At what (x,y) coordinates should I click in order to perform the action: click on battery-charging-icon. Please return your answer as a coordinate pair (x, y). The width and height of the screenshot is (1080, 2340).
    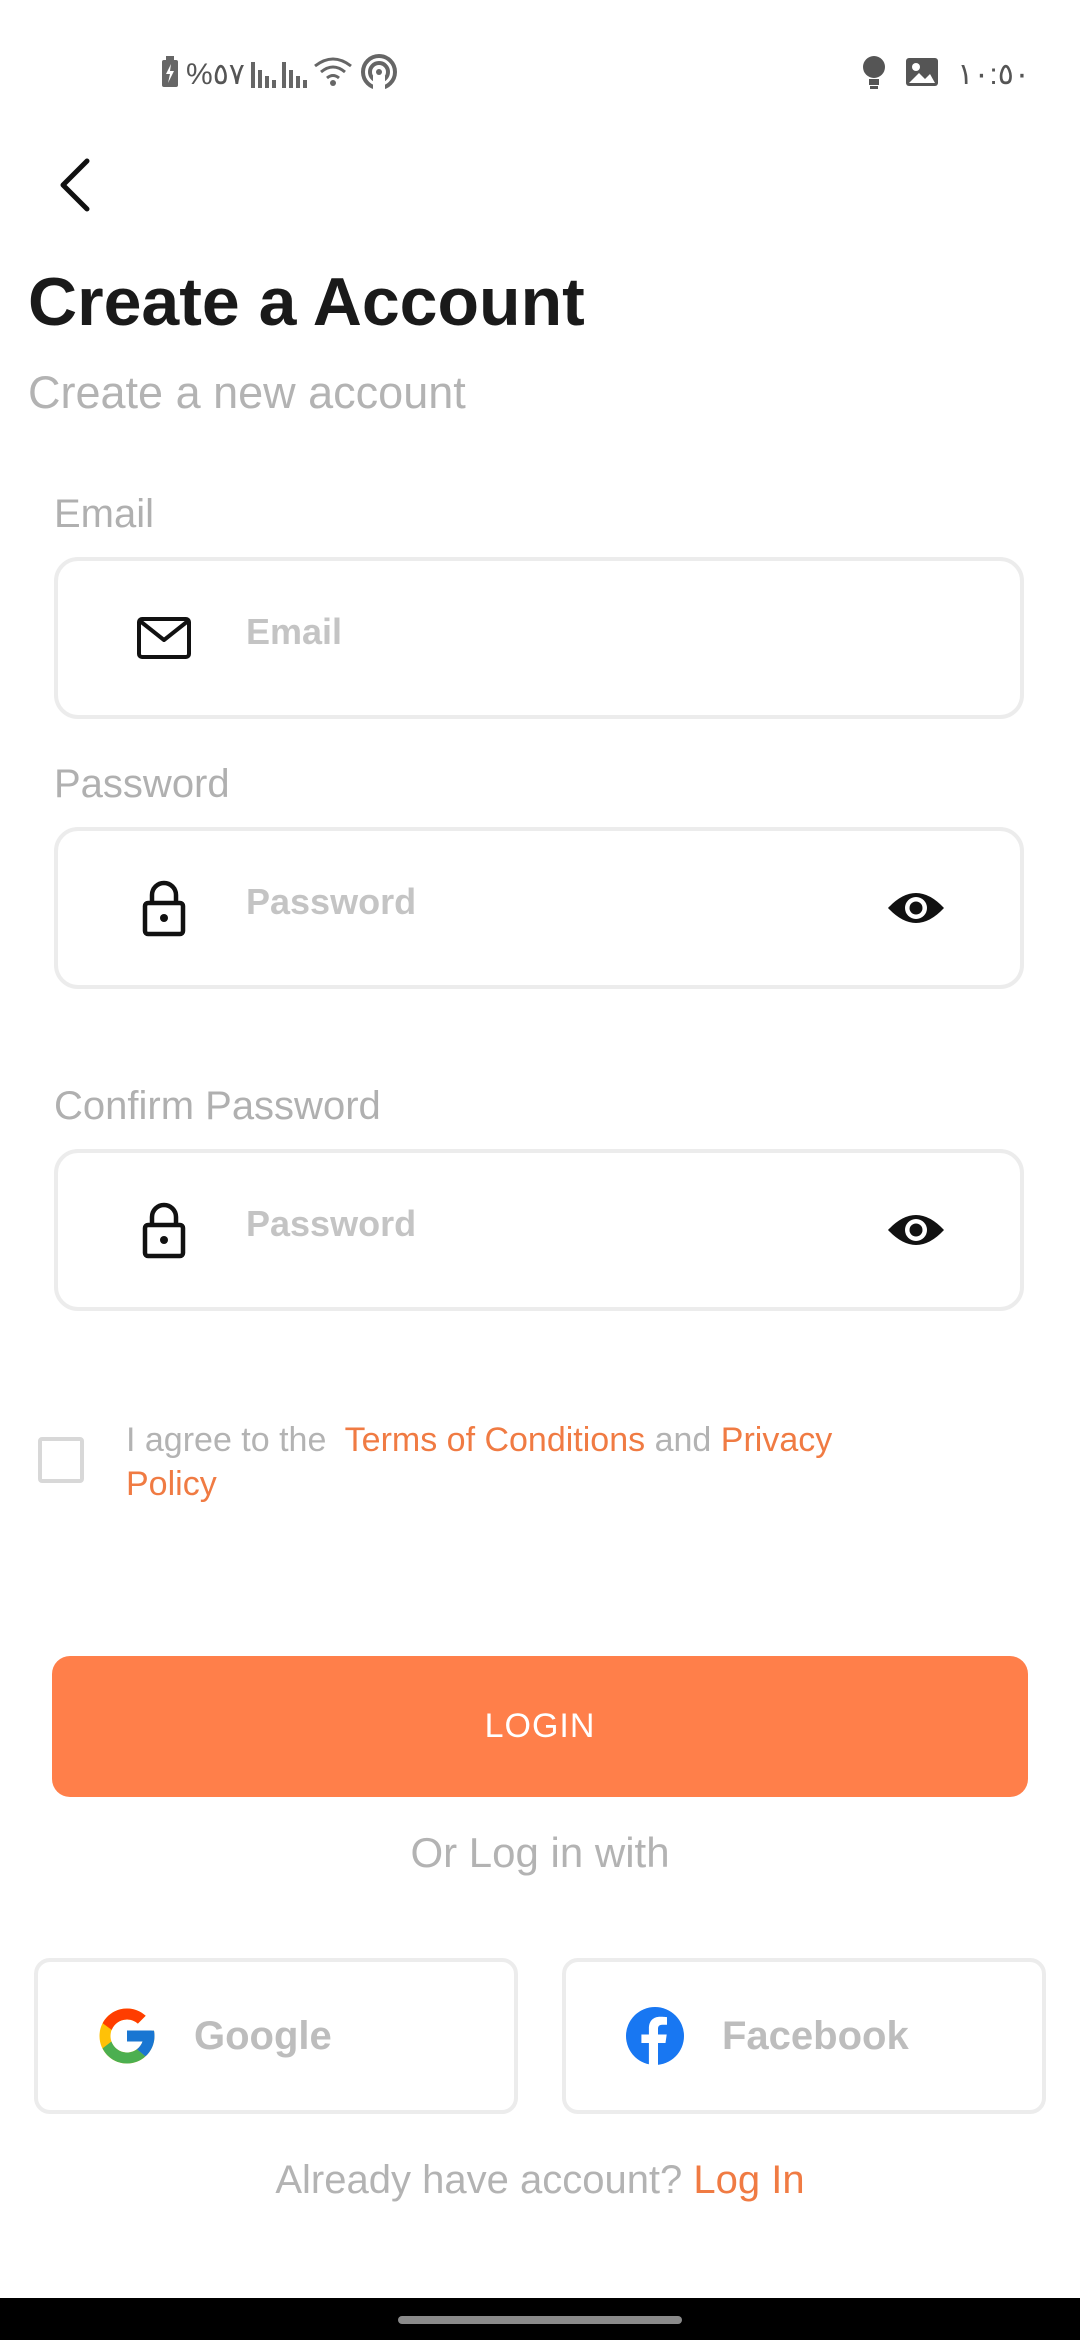
    Looking at the image, I should click on (170, 74).